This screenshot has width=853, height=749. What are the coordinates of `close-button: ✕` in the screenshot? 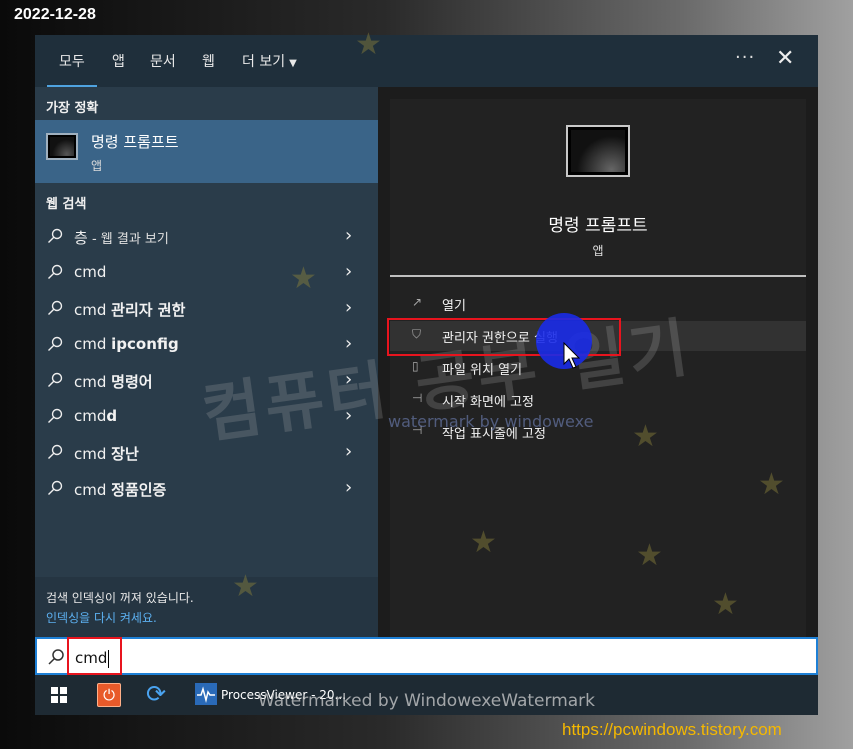 It's located at (785, 58).